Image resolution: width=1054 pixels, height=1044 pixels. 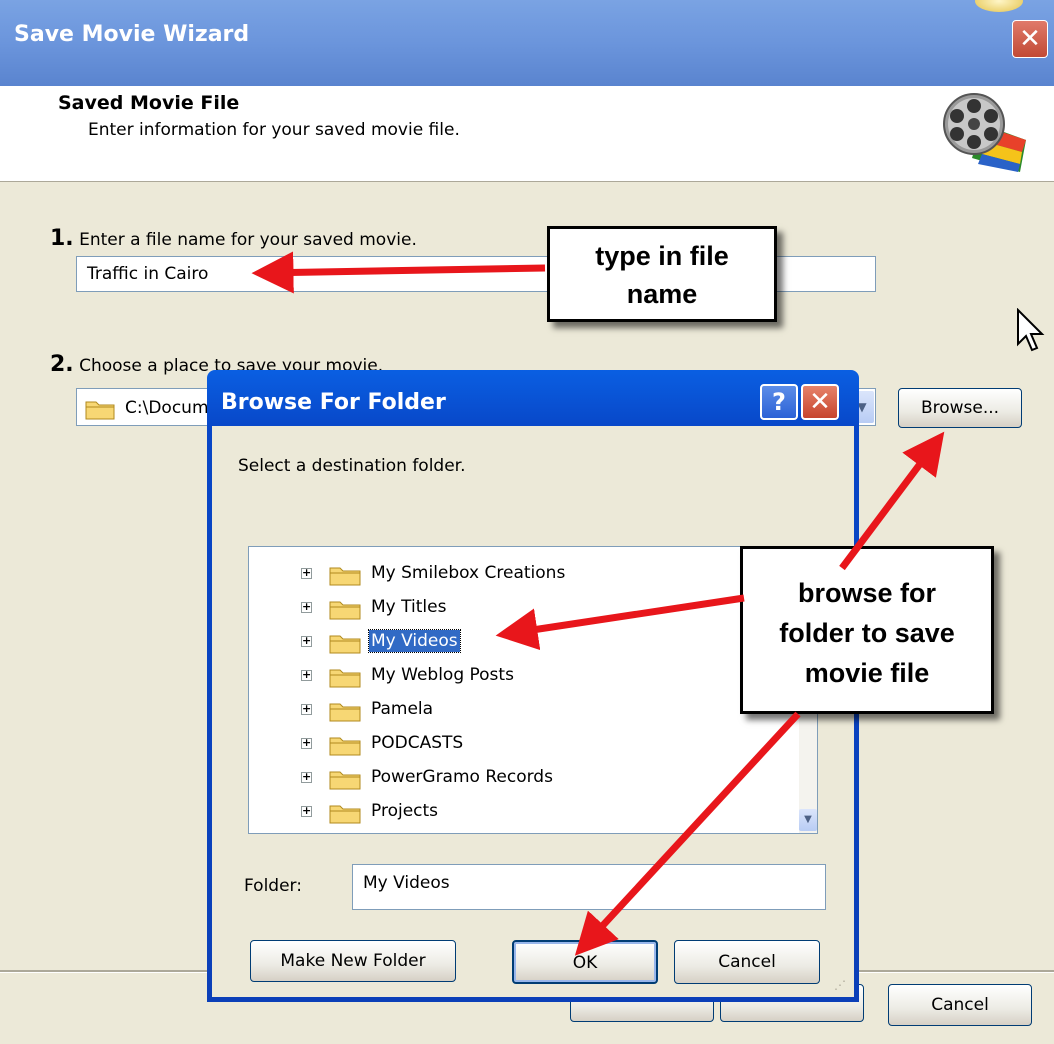 I want to click on arrow-to-filename, so click(x=398, y=272).